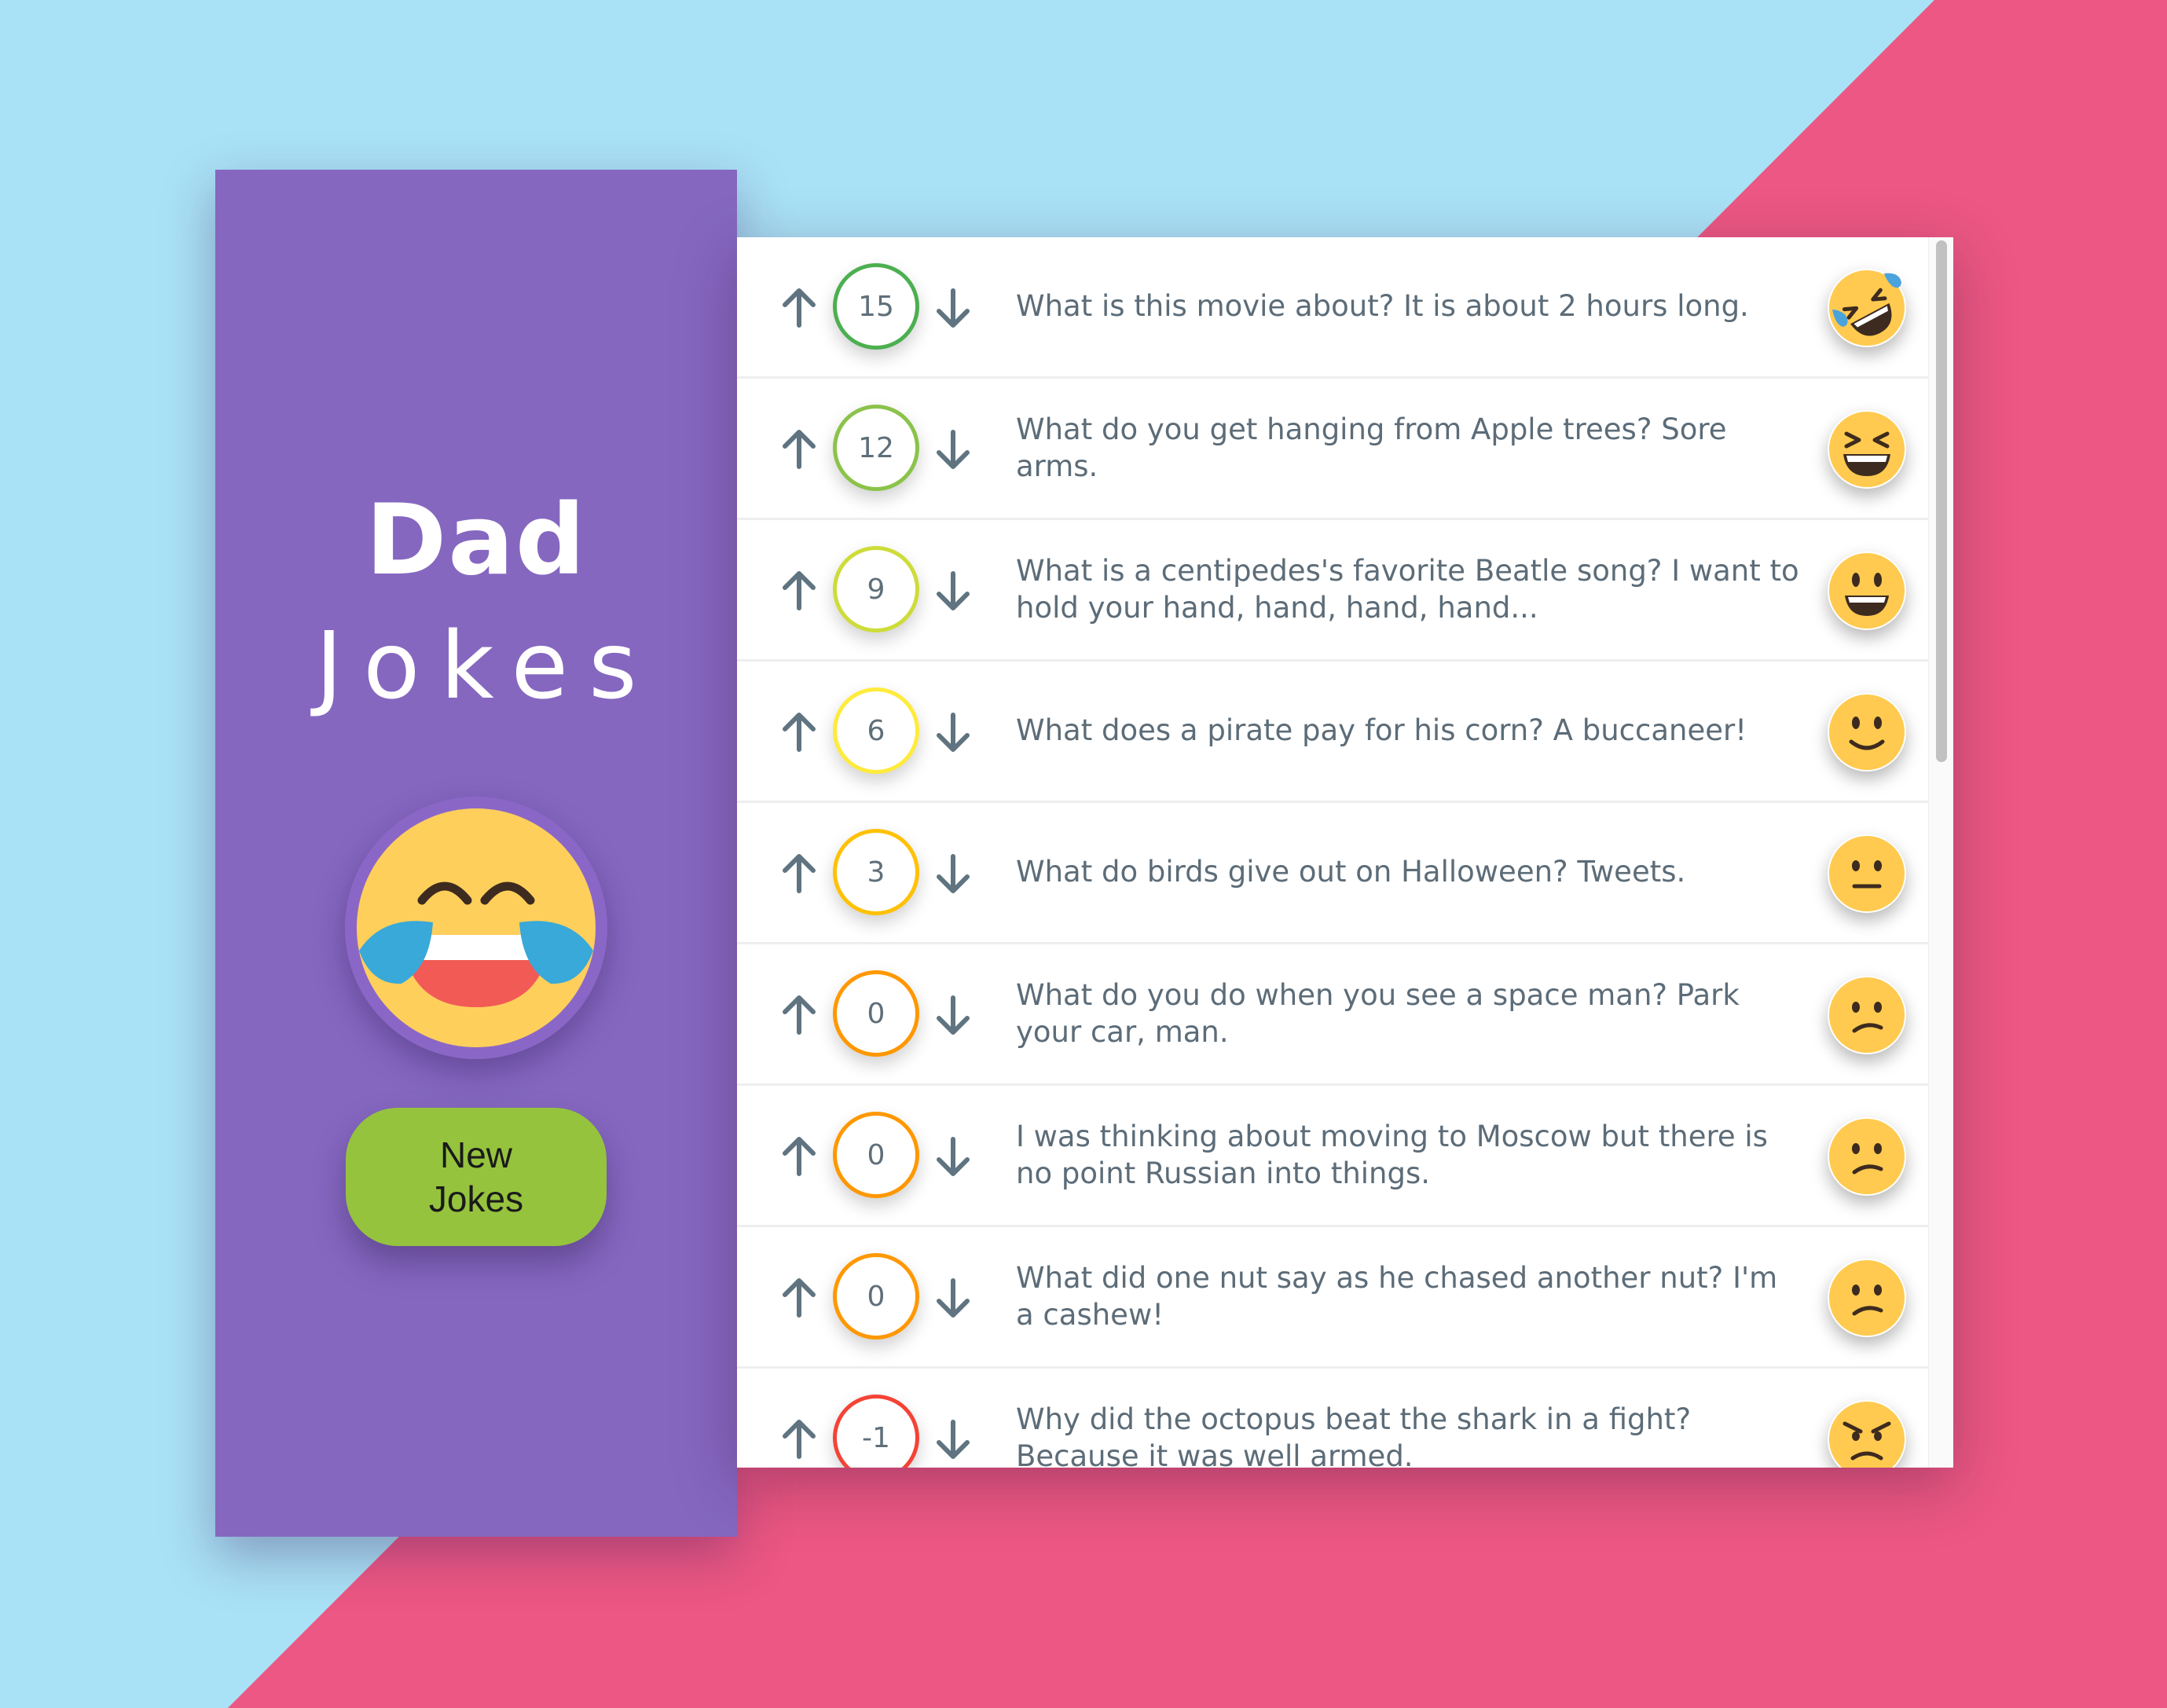 This screenshot has width=2167, height=1708. I want to click on neutral-face-icon, so click(1867, 873).